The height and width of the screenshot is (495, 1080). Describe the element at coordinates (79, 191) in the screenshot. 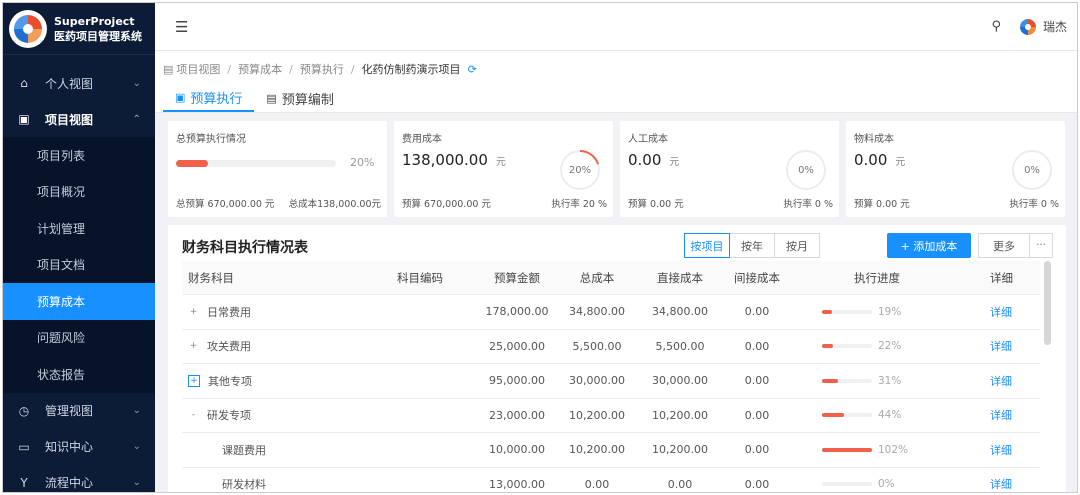

I see `sidebar-item-project-overview: 项目概况` at that location.